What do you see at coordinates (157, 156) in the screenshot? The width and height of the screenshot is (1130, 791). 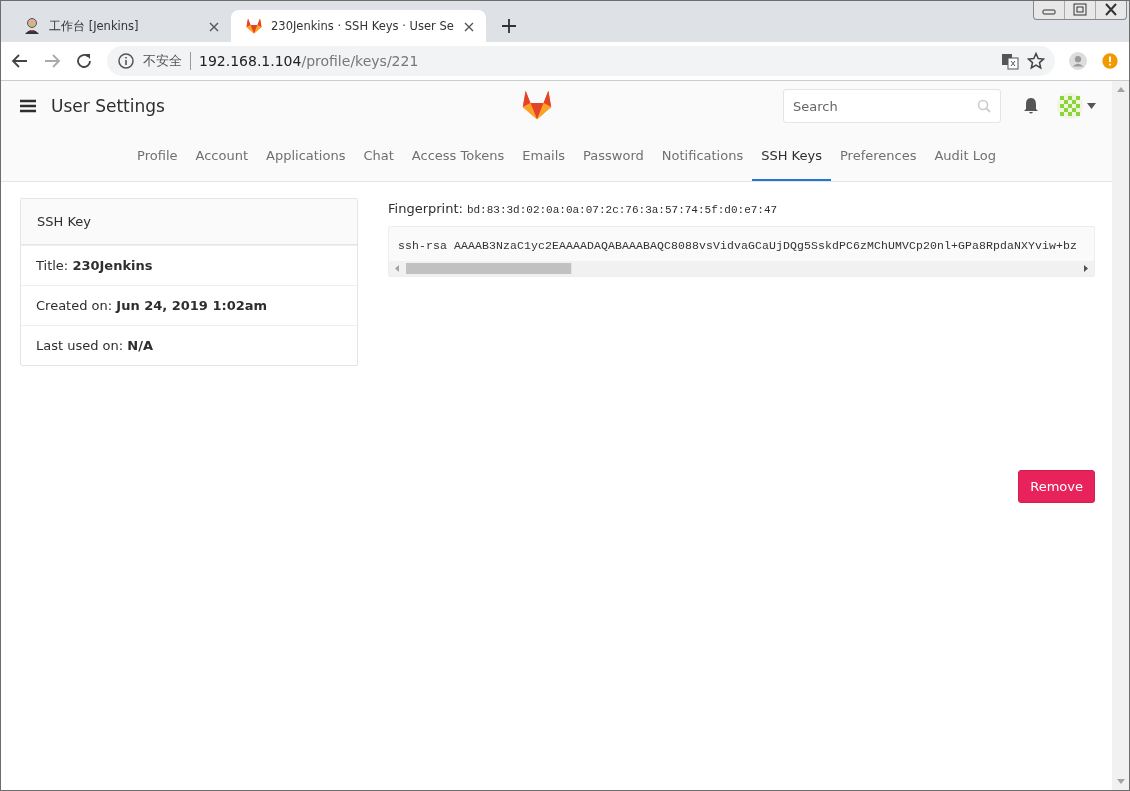 I see `nav-tab: Profile` at bounding box center [157, 156].